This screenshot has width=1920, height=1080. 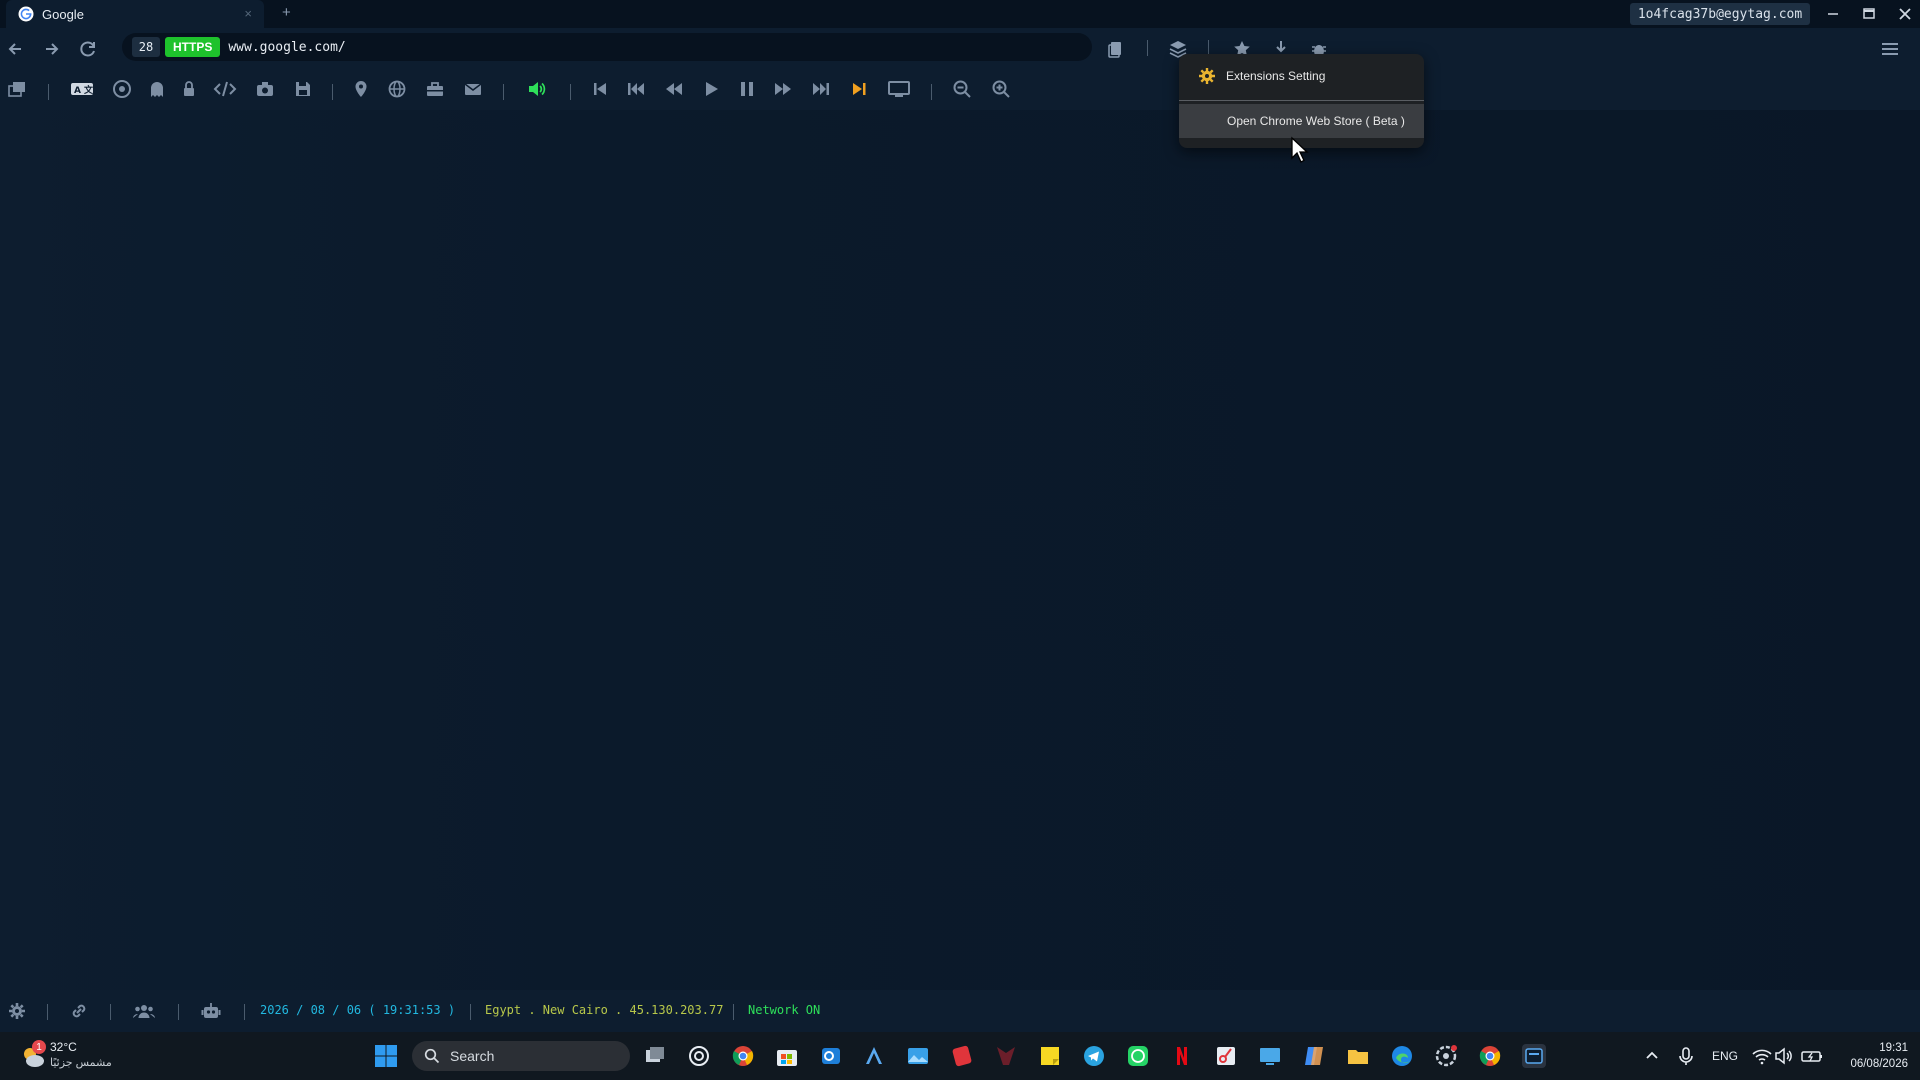 I want to click on forward-arrow-icon, so click(x=51, y=49).